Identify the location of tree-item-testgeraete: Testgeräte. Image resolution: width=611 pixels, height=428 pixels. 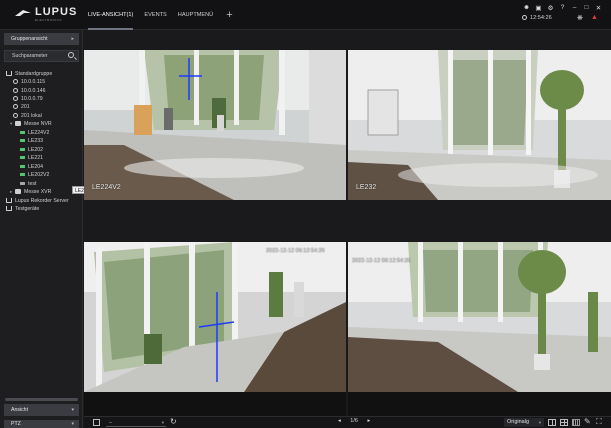
(22, 209).